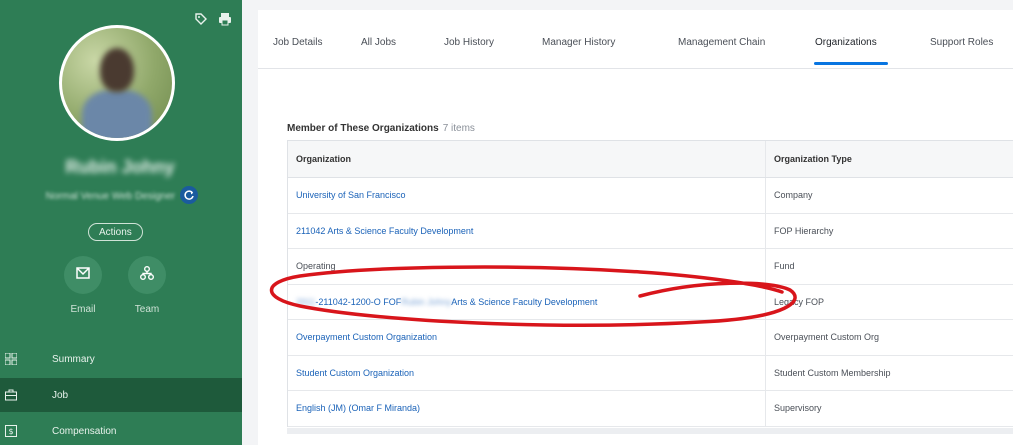 Image resolution: width=1013 pixels, height=445 pixels. What do you see at coordinates (121, 429) in the screenshot?
I see `sidebar-item-compensation: $ Compensation` at bounding box center [121, 429].